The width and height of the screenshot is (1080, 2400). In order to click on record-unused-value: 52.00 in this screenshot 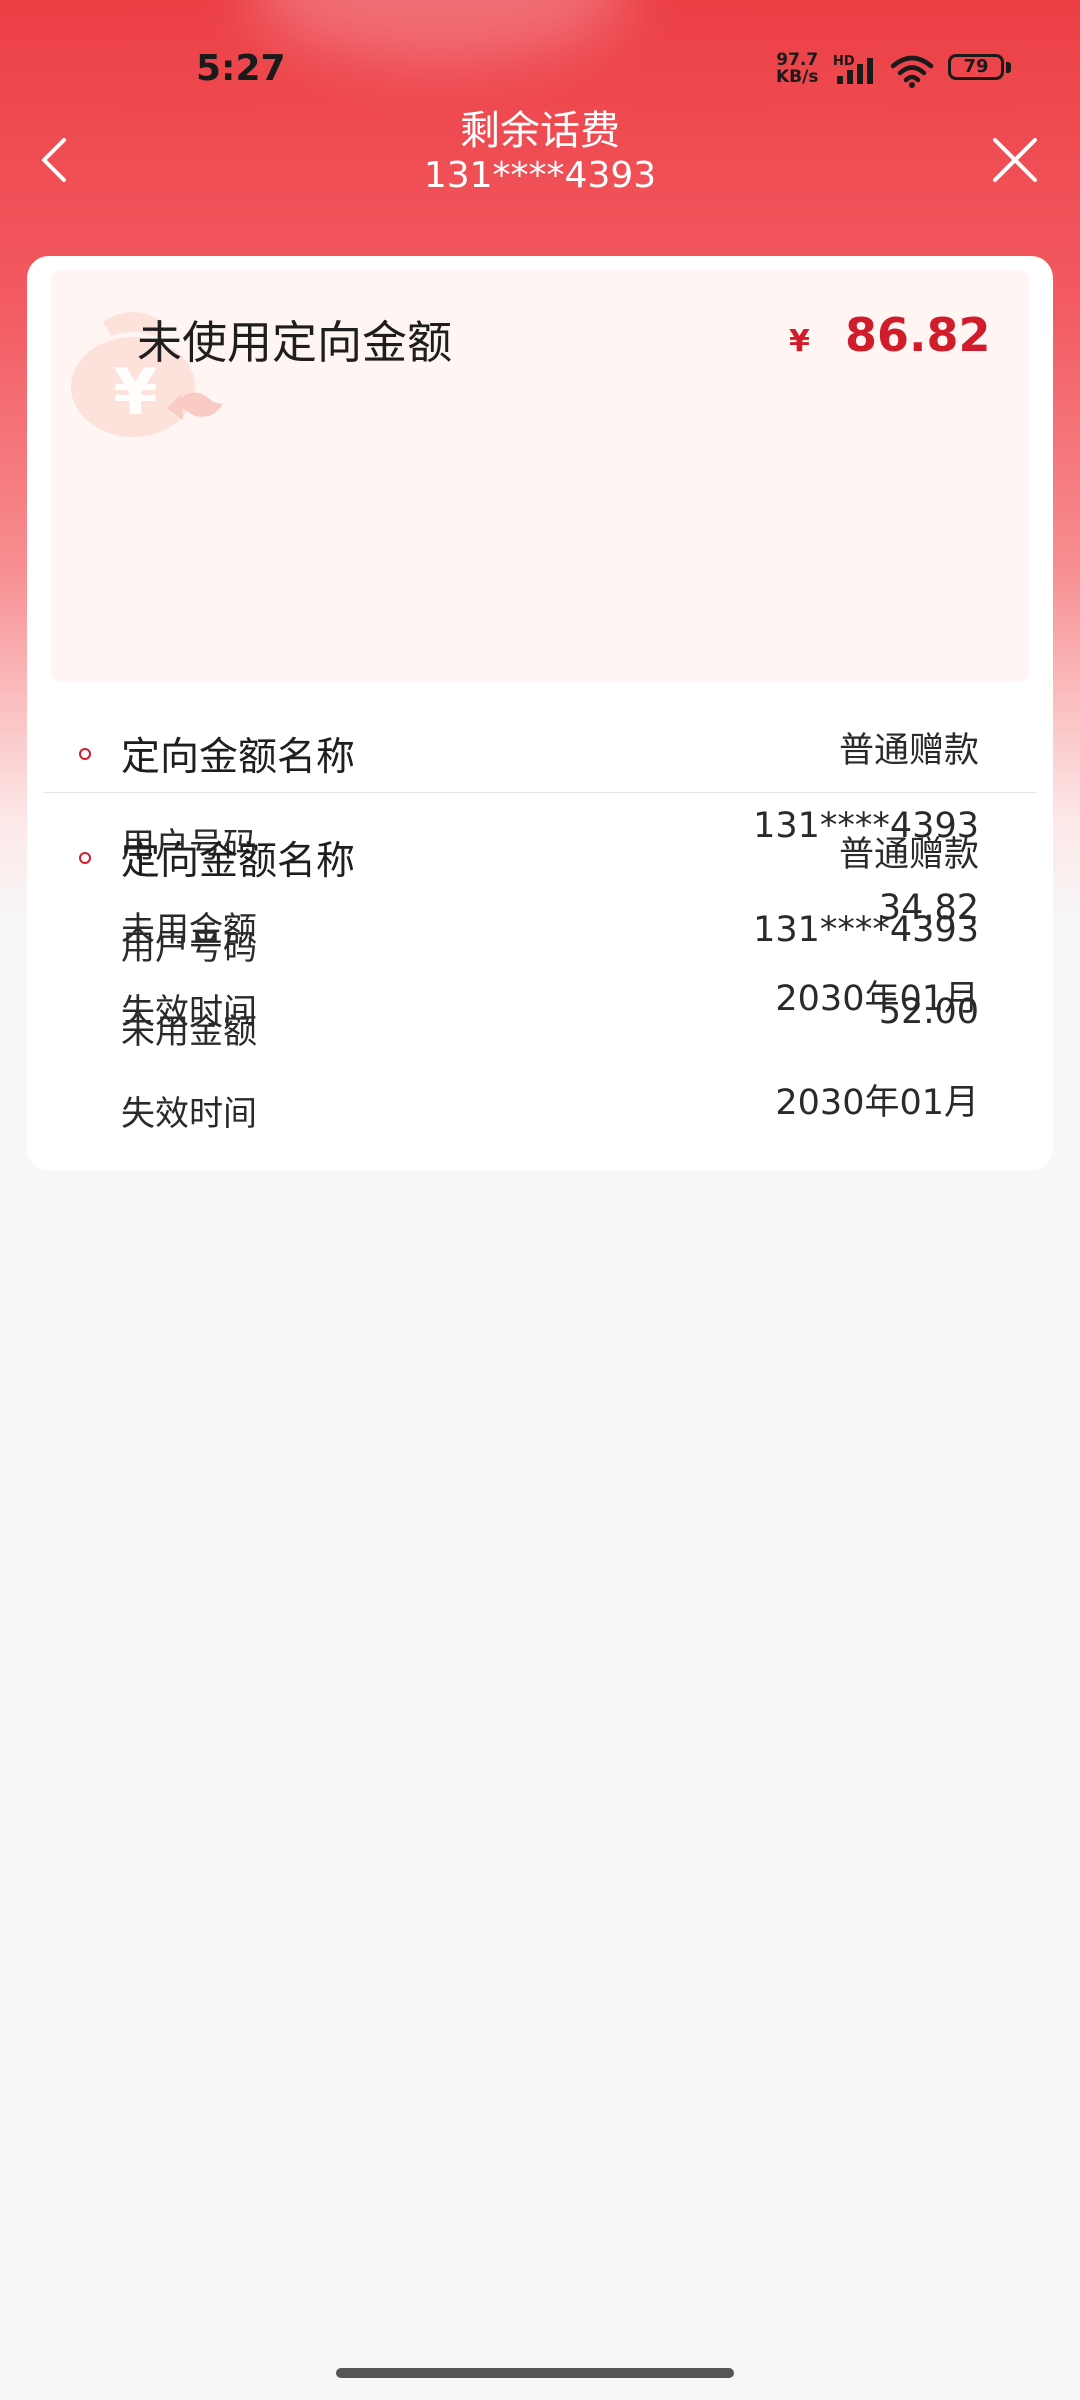, I will do `click(928, 1012)`.